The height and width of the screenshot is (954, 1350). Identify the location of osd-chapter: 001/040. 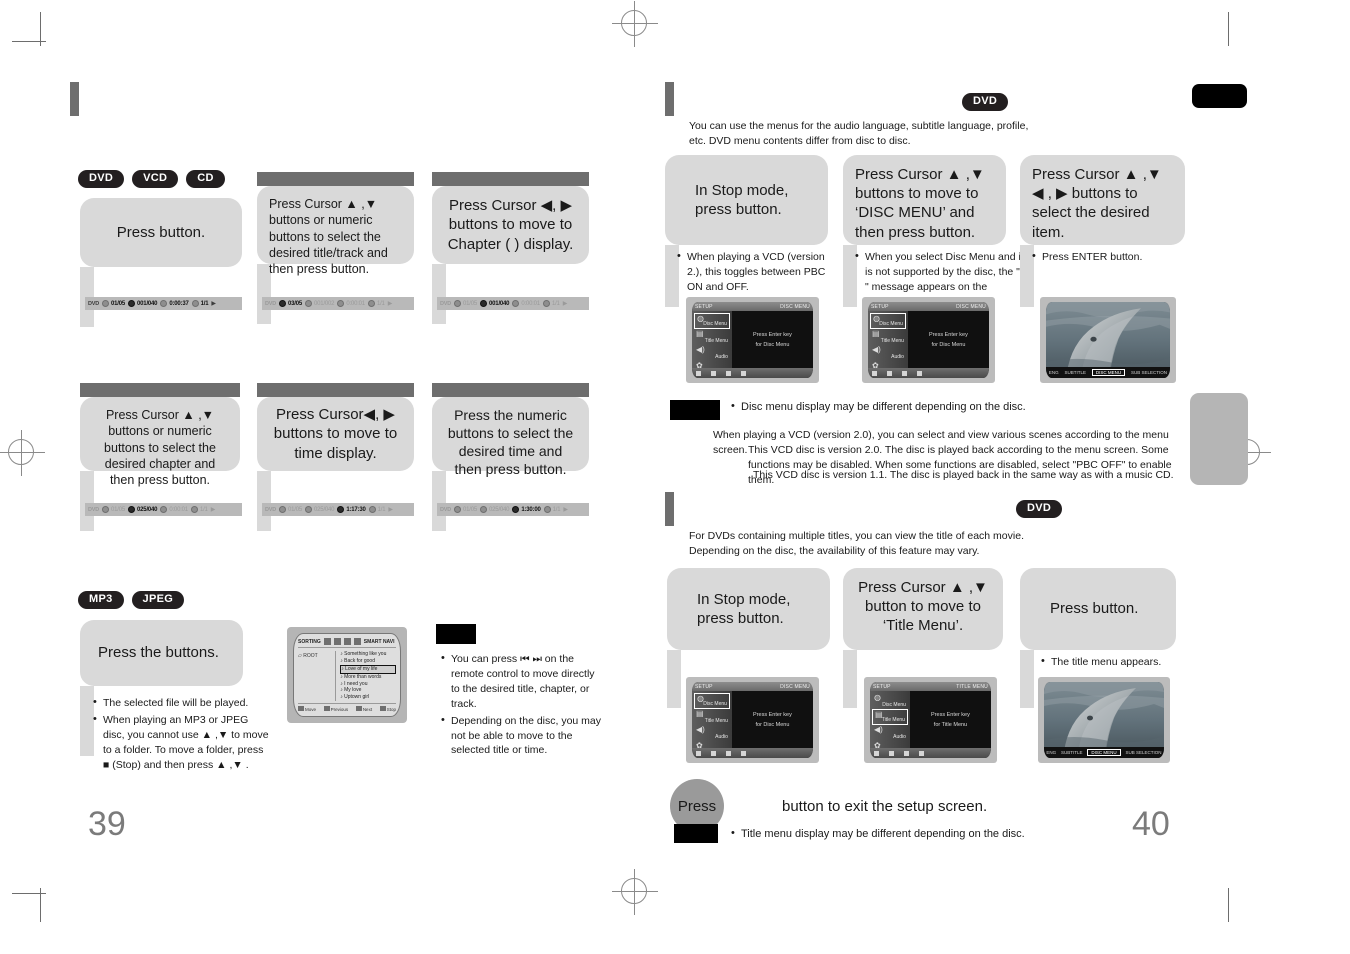
(495, 303).